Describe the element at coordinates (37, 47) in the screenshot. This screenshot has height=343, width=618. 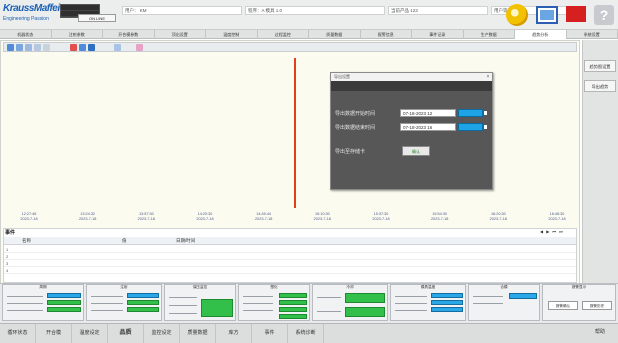
I see `reset-view-icon` at that location.